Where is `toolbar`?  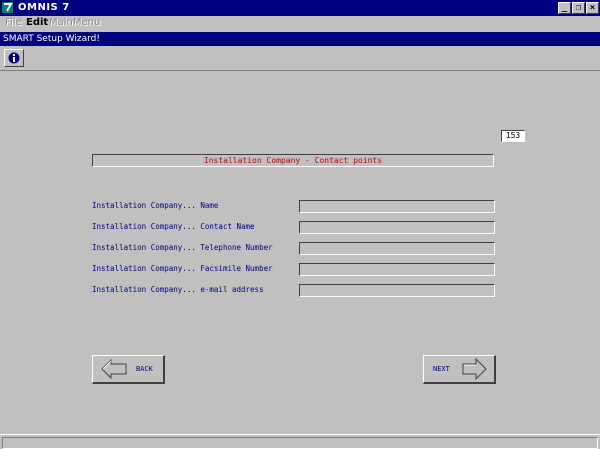
toolbar is located at coordinates (300, 58).